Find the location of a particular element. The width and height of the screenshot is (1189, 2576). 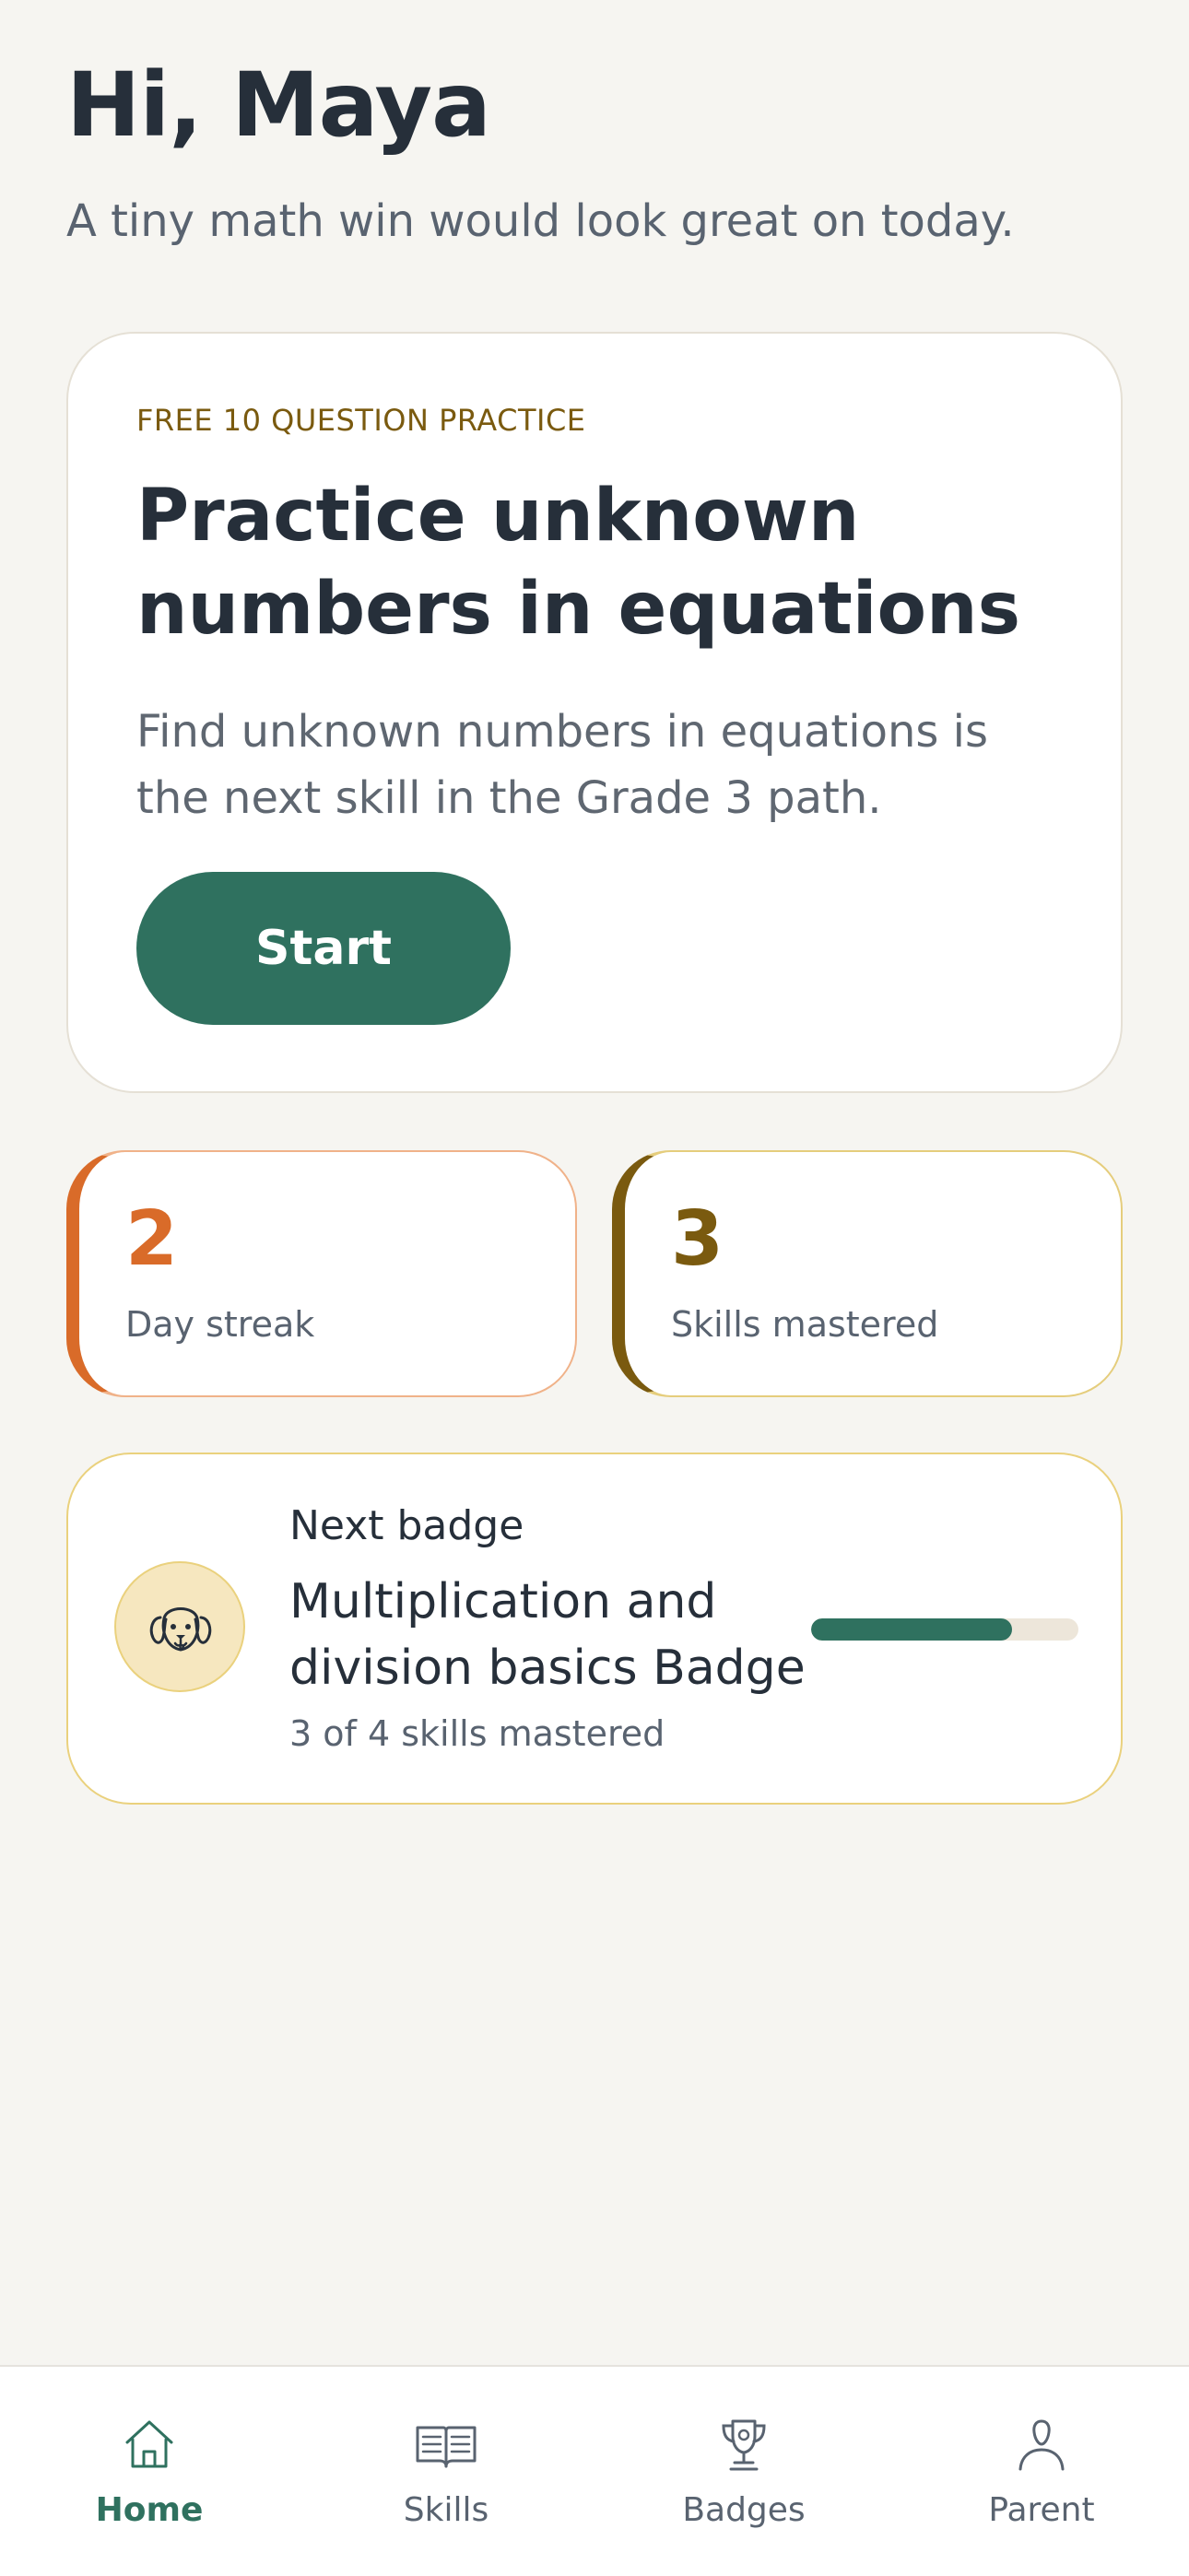

nav-parent-label: Parent is located at coordinates (1041, 2510).